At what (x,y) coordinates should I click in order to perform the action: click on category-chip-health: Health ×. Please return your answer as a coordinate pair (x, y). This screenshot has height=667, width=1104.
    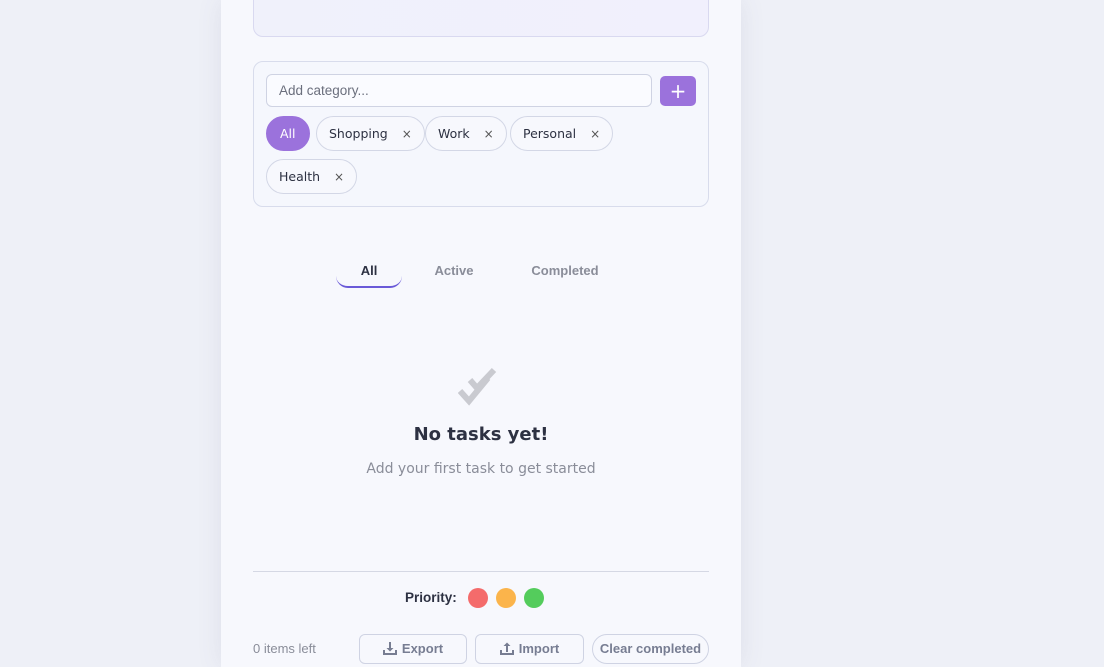
    Looking at the image, I should click on (312, 176).